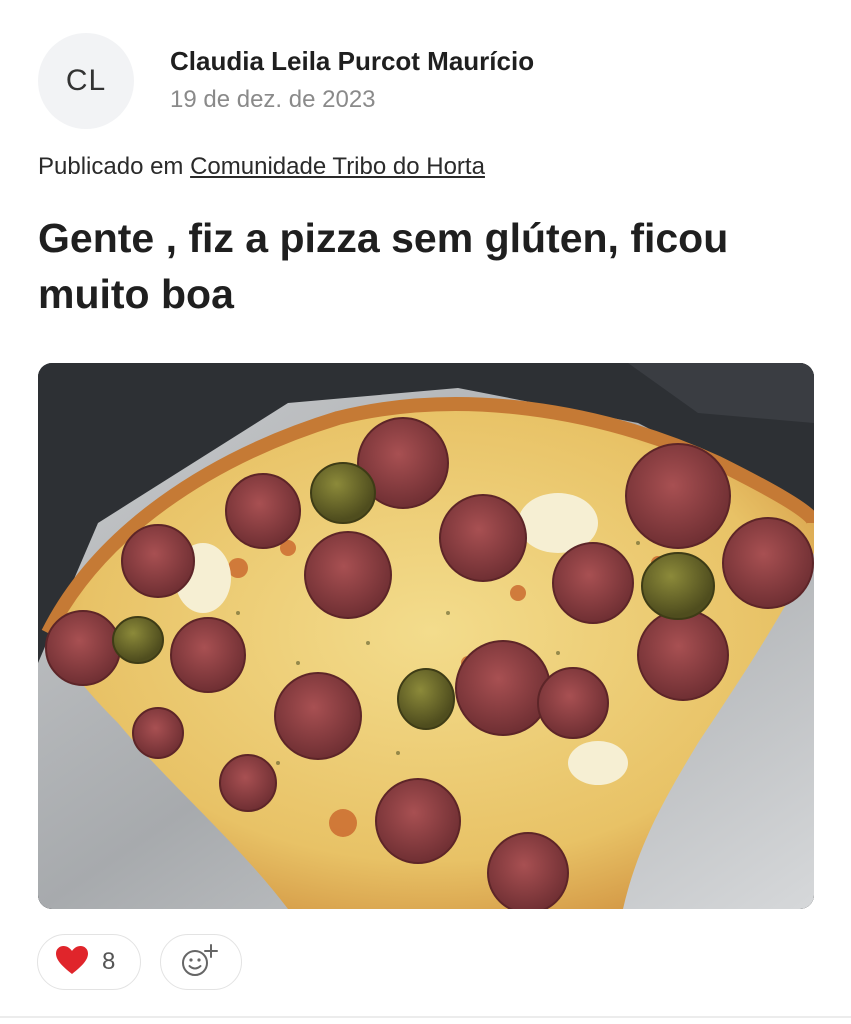 This screenshot has width=851, height=1024. I want to click on heart-icon, so click(72, 962).